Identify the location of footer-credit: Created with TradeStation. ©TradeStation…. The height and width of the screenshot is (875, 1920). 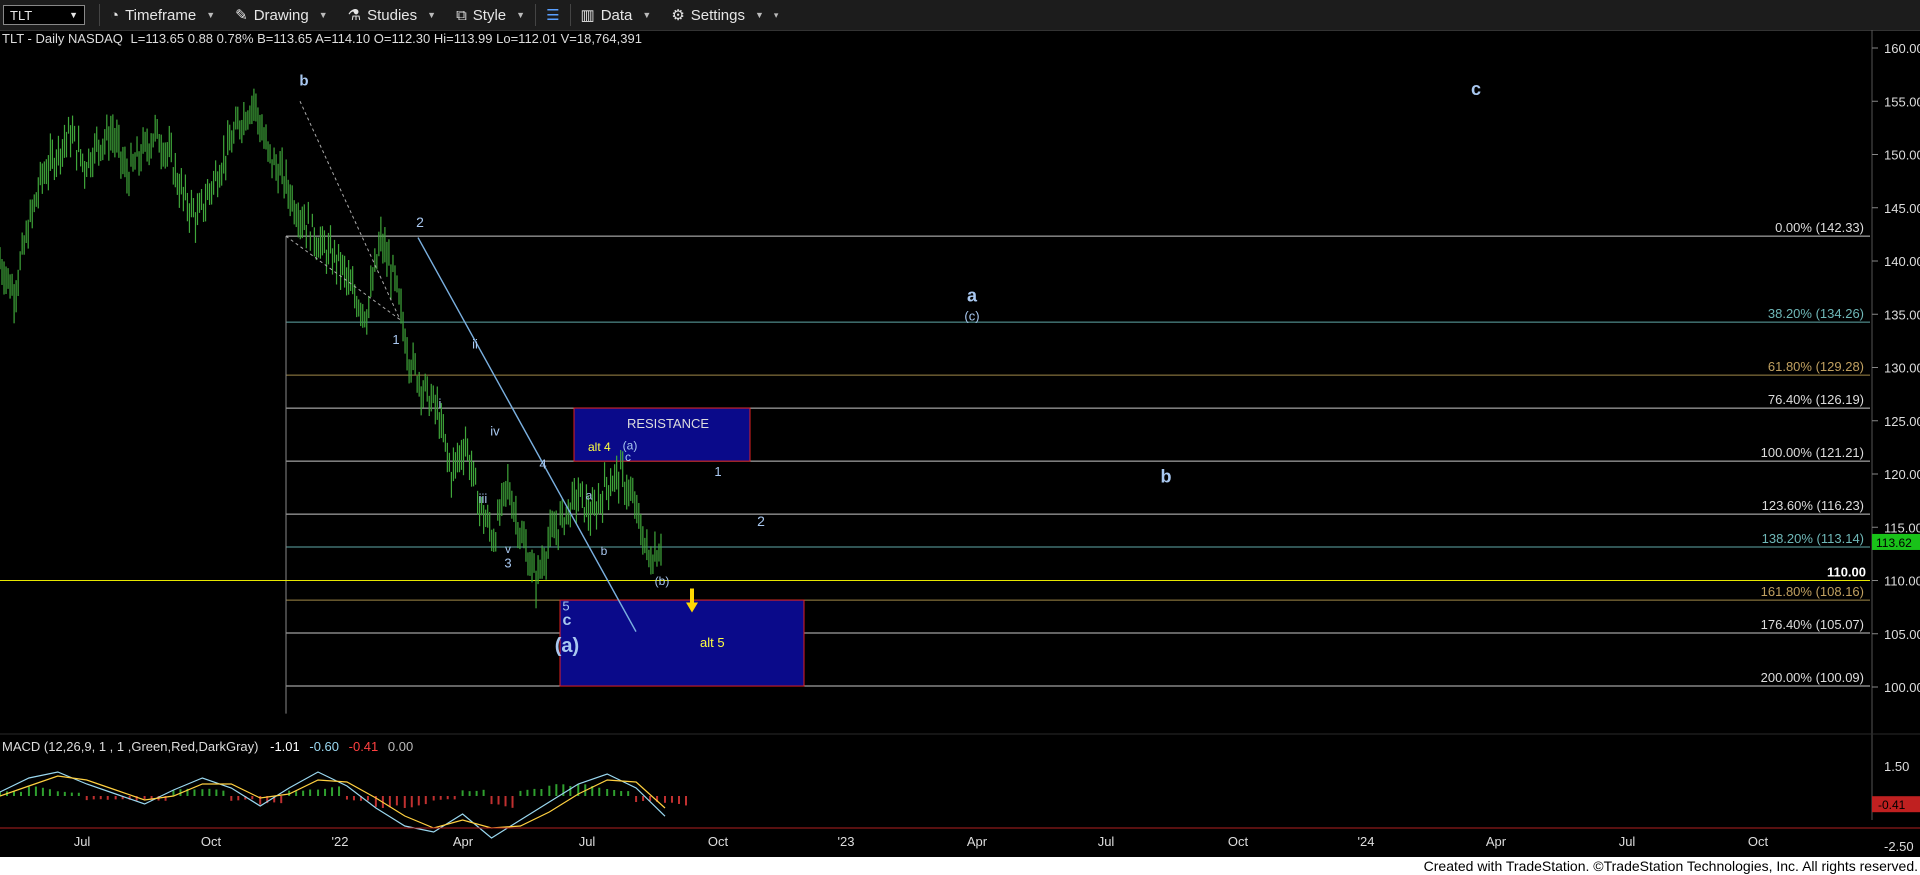
(960, 866).